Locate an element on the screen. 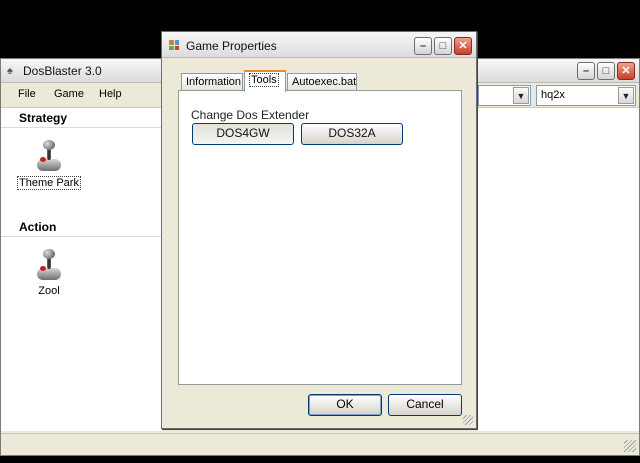  group-header-action: Action is located at coordinates (81, 227).